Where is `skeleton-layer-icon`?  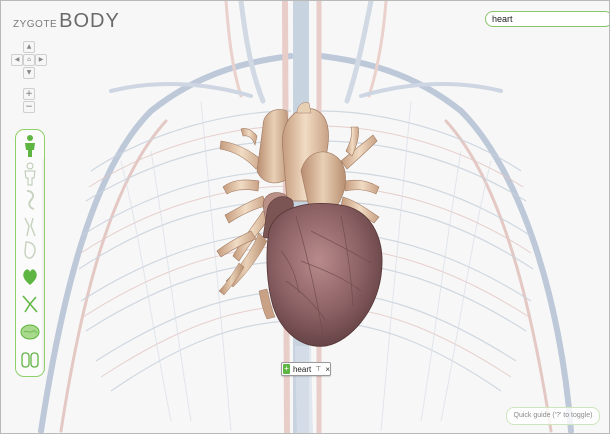
skeleton-layer-icon is located at coordinates (30, 200).